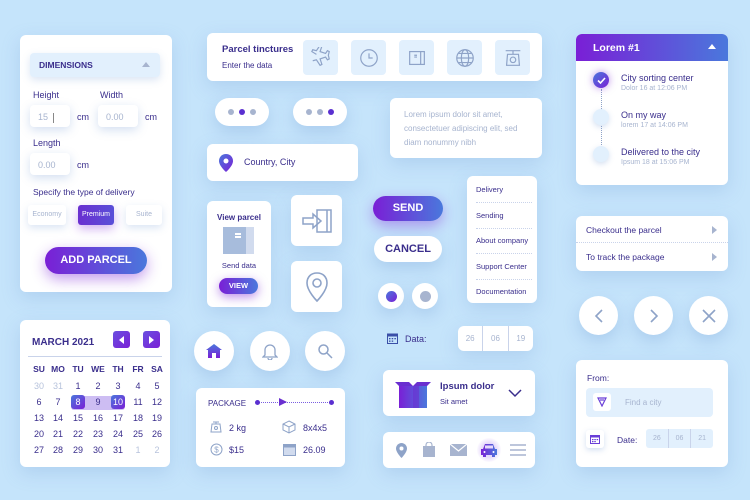 The height and width of the screenshot is (500, 750). I want to click on home-button, so click(214, 351).